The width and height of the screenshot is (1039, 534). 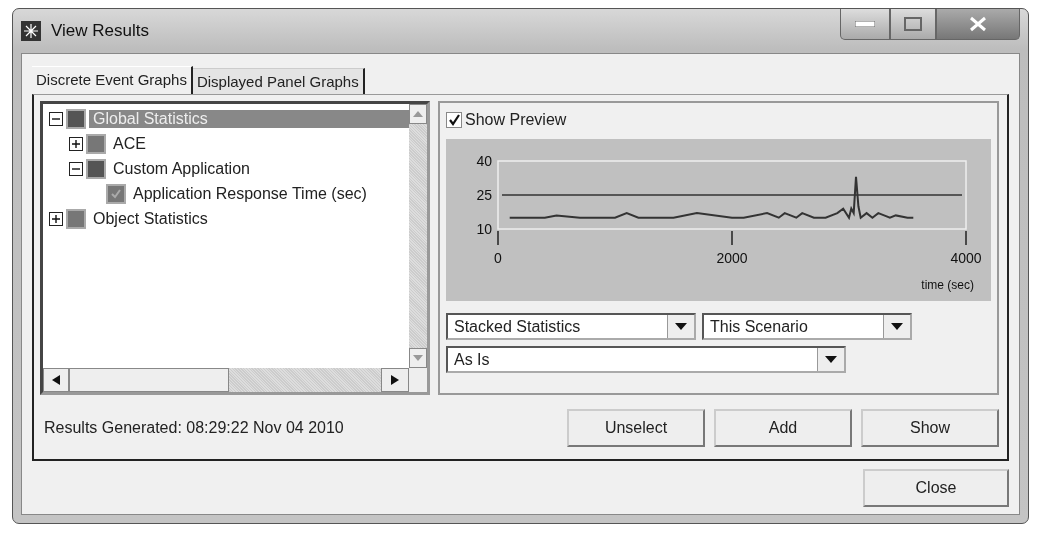 What do you see at coordinates (516, 120) in the screenshot?
I see `checkbox-label: Show Preview` at bounding box center [516, 120].